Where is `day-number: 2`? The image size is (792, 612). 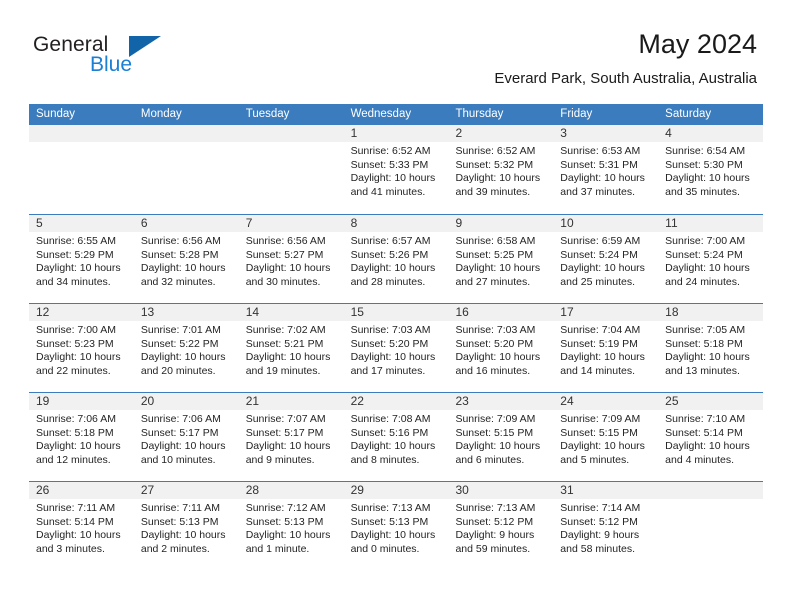 day-number: 2 is located at coordinates (501, 133).